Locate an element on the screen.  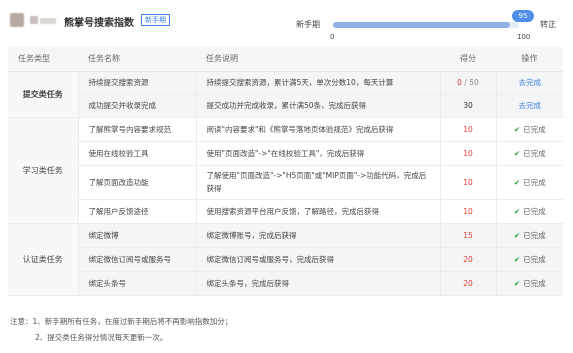
progress-bar is located at coordinates (426, 25).